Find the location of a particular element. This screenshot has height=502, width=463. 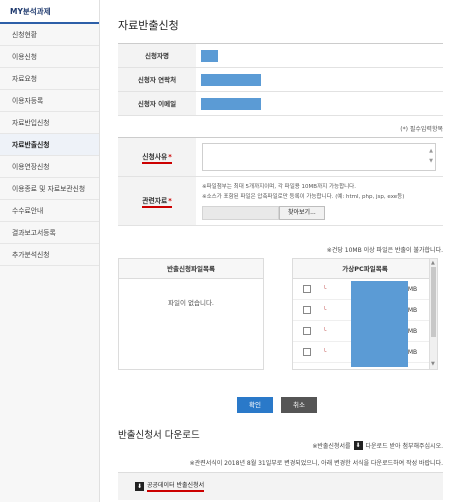

vpc-list-scrollbar: ▲ ▼ is located at coordinates (433, 314).